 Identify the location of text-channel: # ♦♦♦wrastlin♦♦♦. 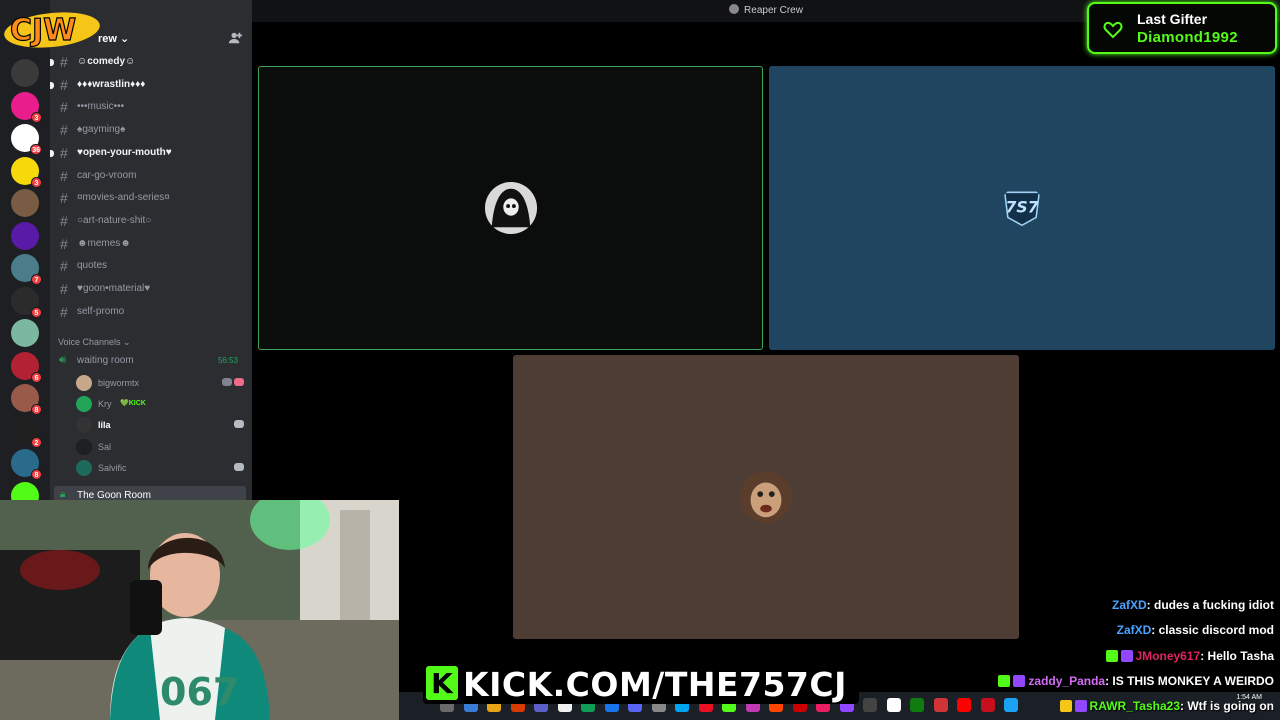
(149, 85).